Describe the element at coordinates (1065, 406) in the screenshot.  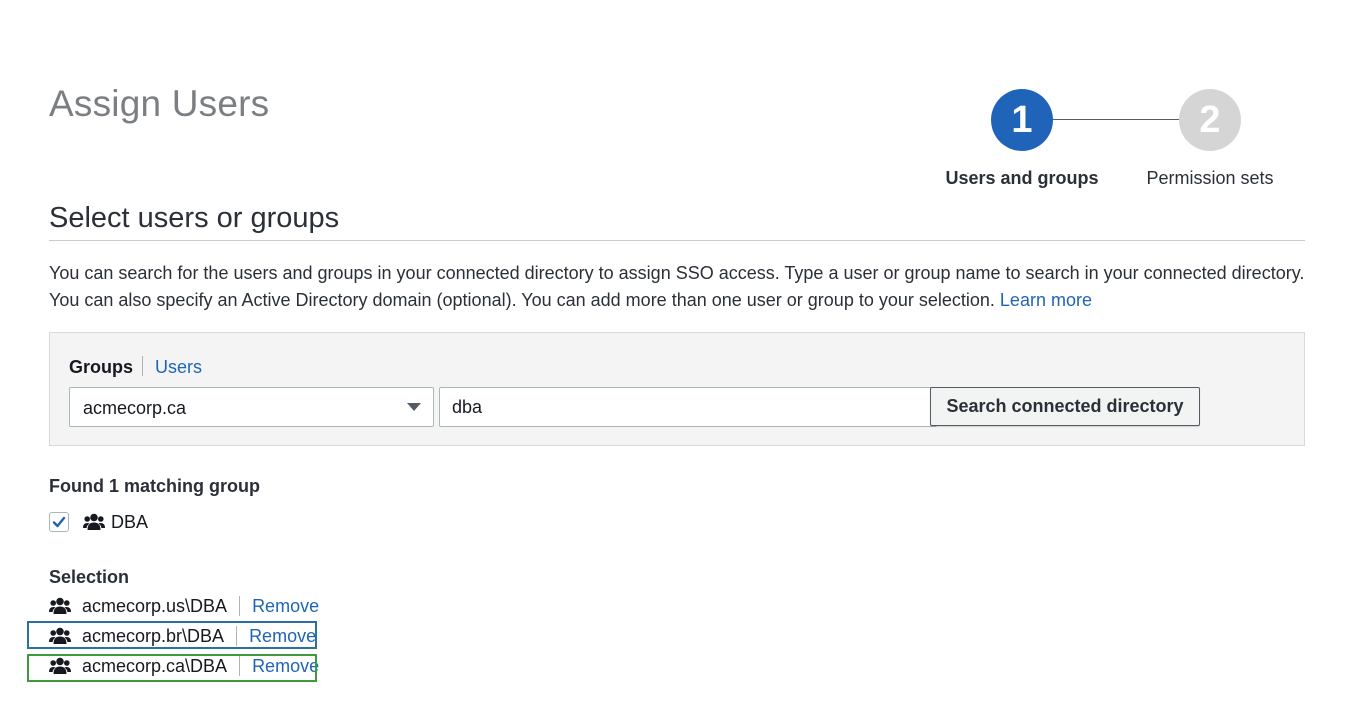
I see `search-connected-directory-button: Search connected directory` at that location.